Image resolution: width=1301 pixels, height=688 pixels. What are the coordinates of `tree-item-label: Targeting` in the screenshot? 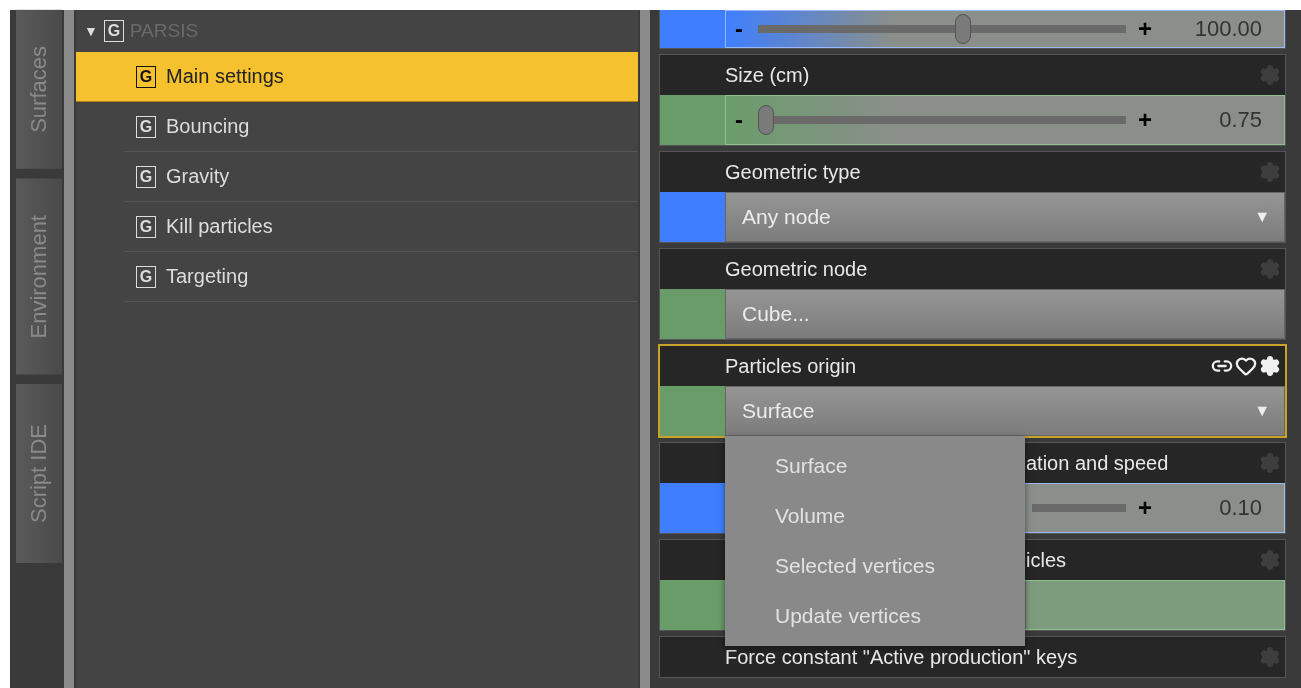 It's located at (207, 276).